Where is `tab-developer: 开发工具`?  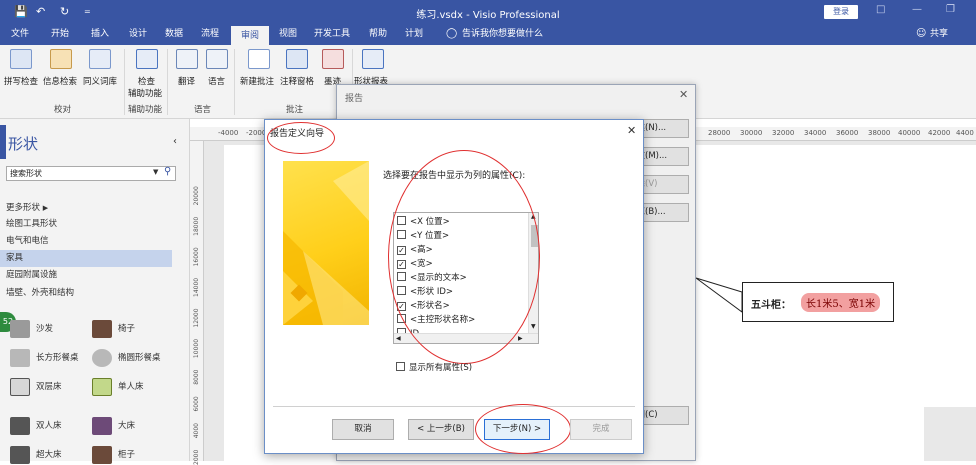
tab-developer: 开发工具 is located at coordinates (332, 34).